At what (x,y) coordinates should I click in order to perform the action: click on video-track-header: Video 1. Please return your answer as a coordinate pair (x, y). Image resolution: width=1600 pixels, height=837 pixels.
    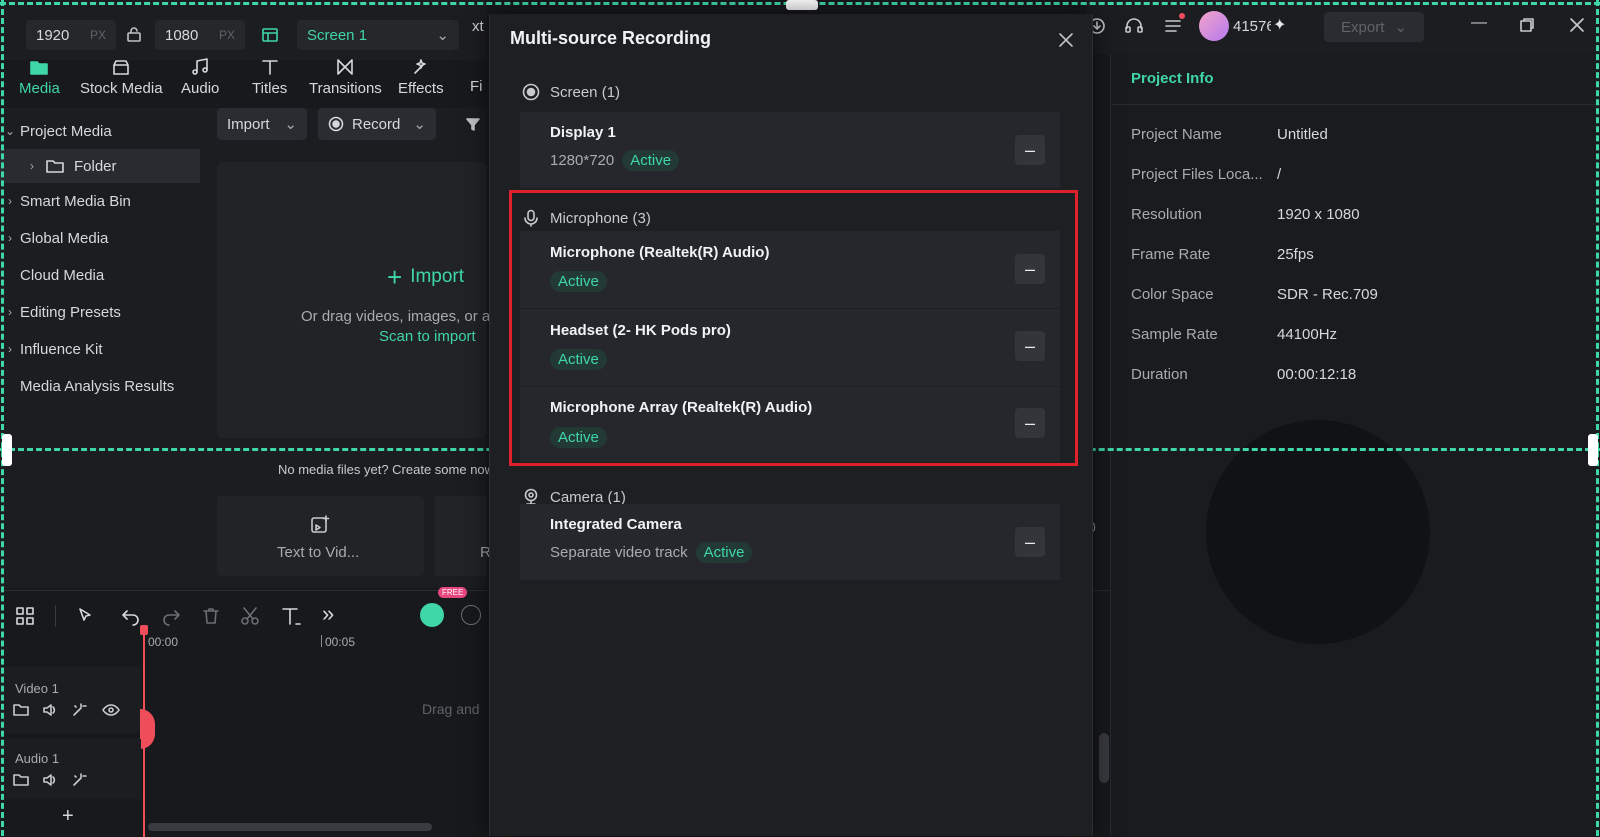
    Looking at the image, I should click on (70, 700).